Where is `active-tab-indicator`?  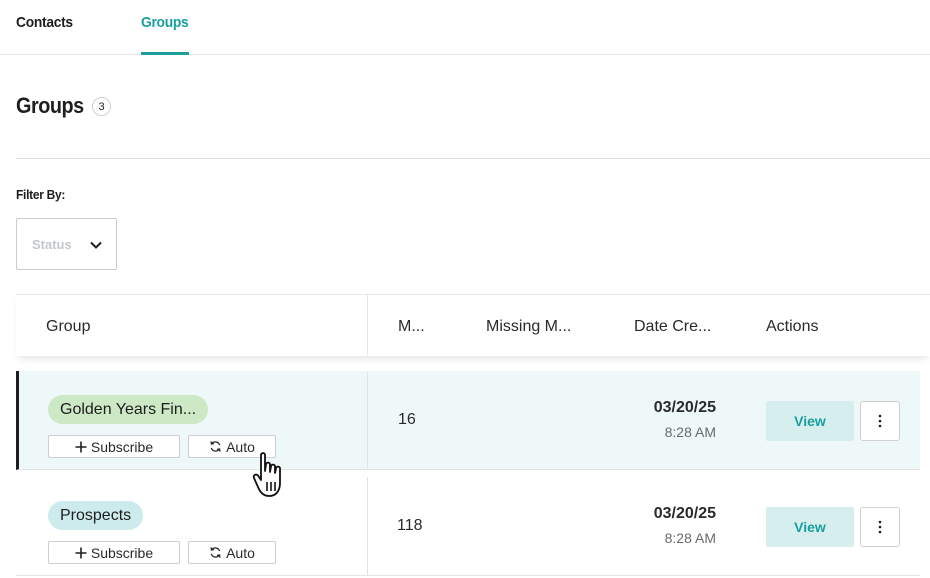
active-tab-indicator is located at coordinates (165, 53).